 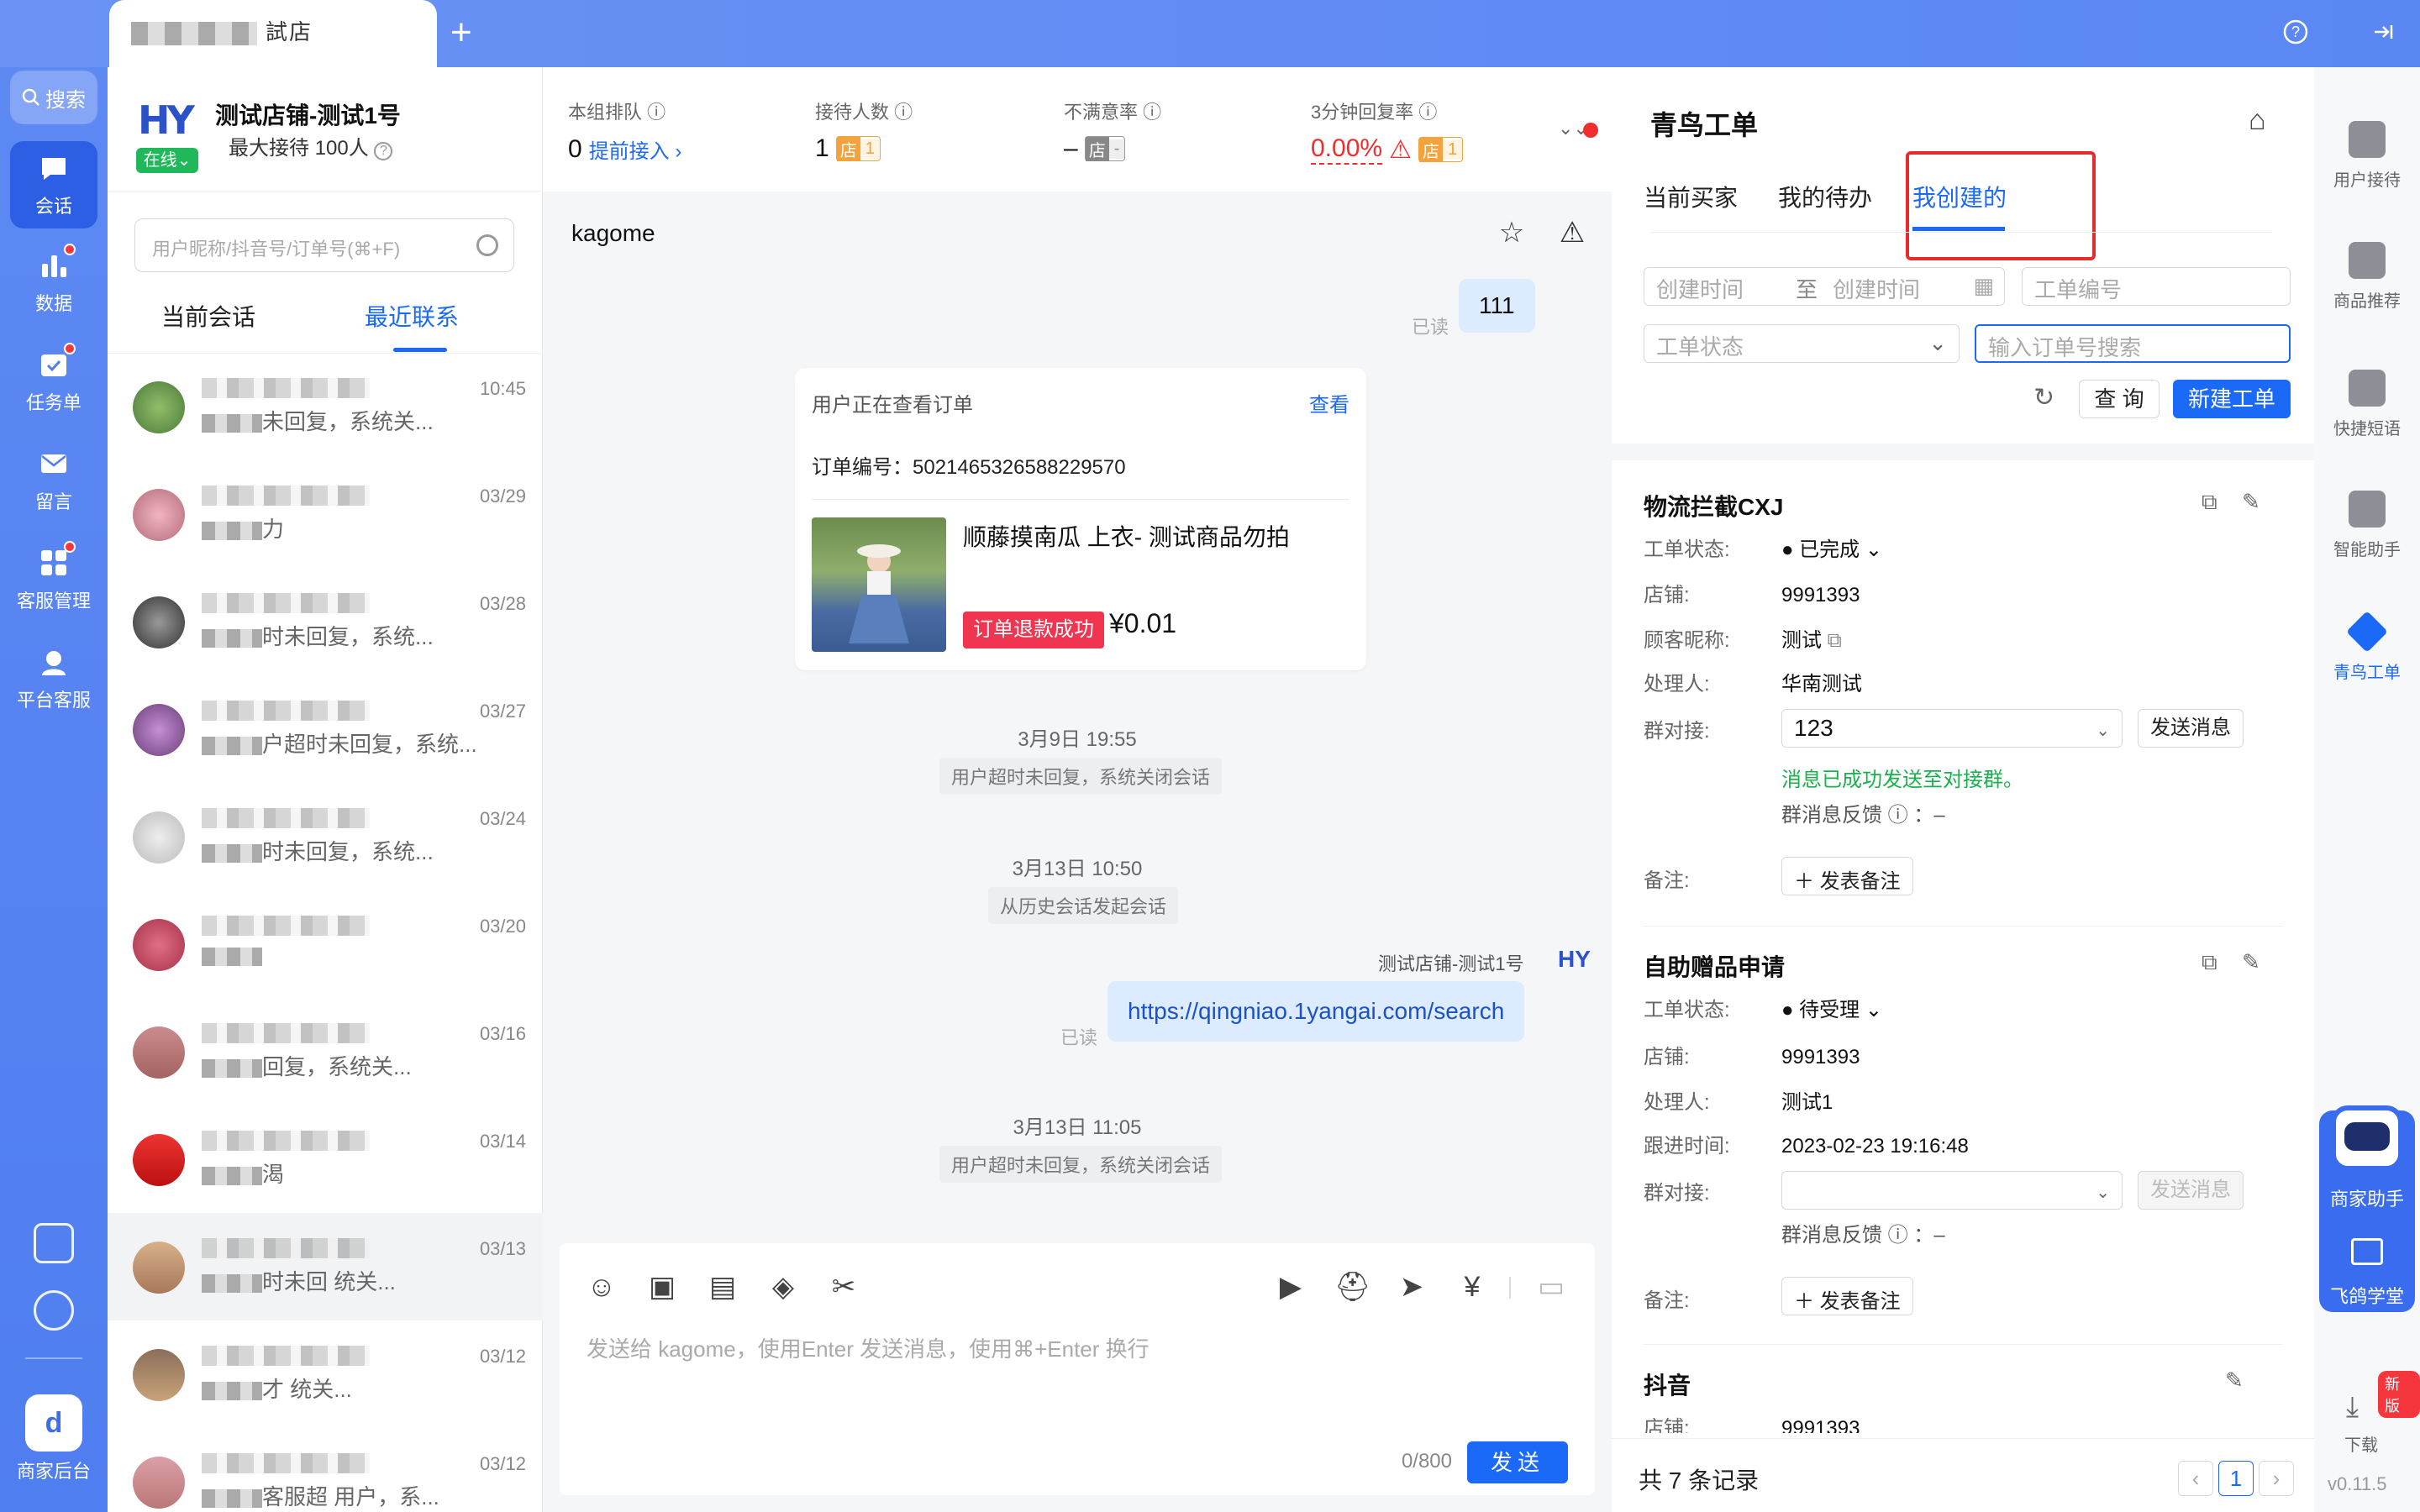 I want to click on video-icon: ▤, so click(x=722, y=1287).